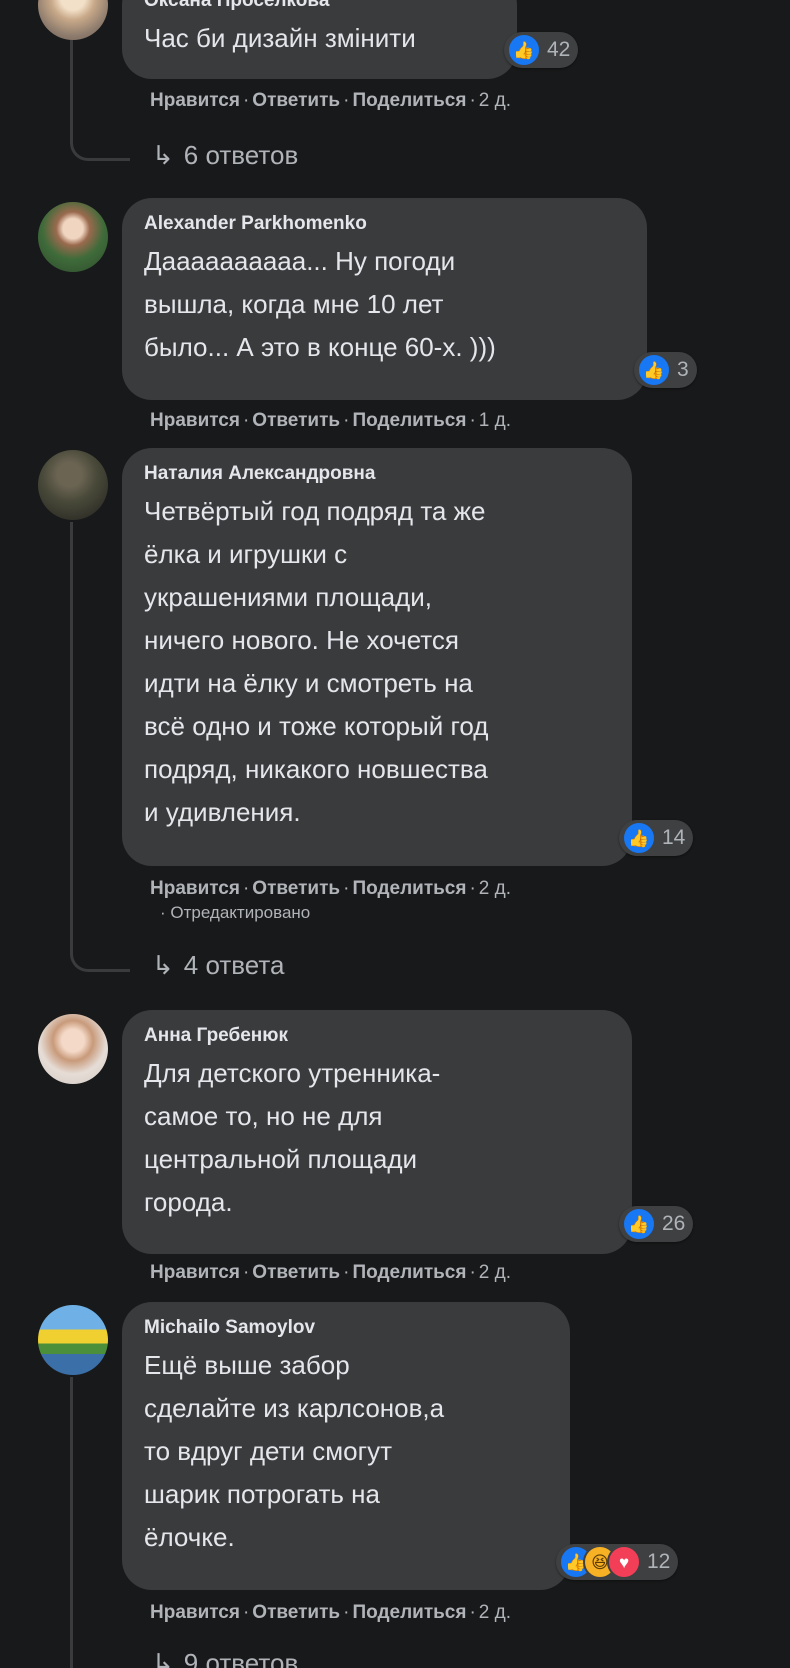 The image size is (790, 1668). I want to click on comment-author: Анна Гребенюк, so click(377, 1036).